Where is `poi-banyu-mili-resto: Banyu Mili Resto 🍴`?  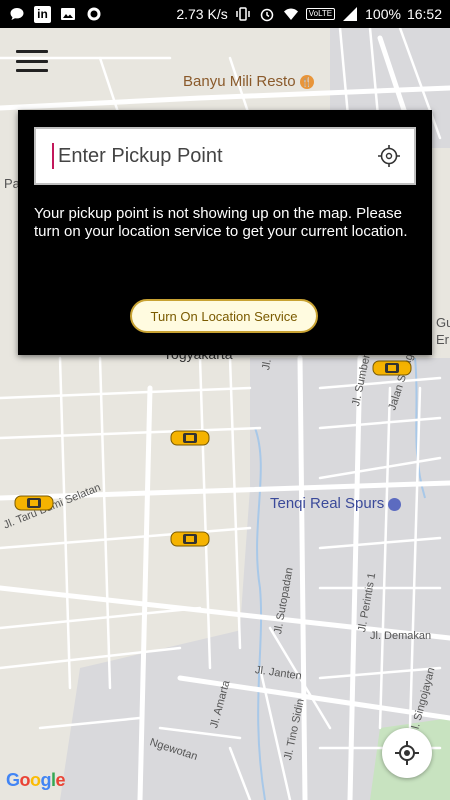 poi-banyu-mili-resto: Banyu Mili Resto 🍴 is located at coordinates (248, 81).